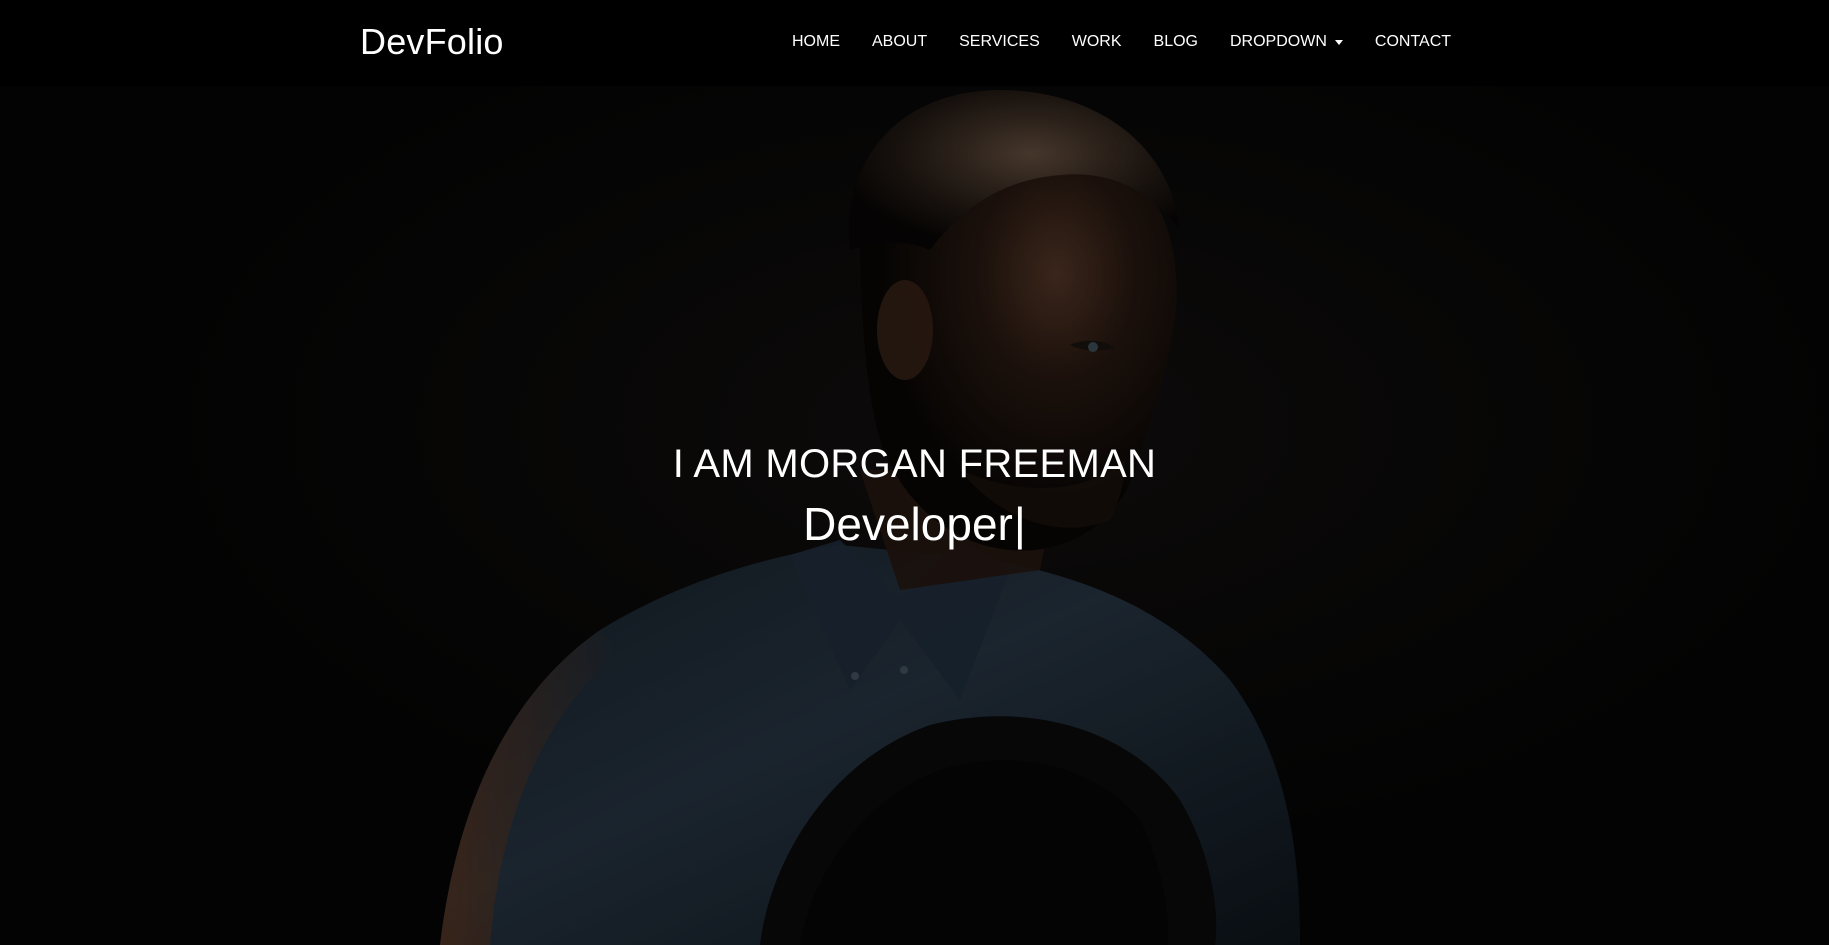 Image resolution: width=1829 pixels, height=945 pixels. I want to click on nav-link-about: ABOUT, so click(899, 42).